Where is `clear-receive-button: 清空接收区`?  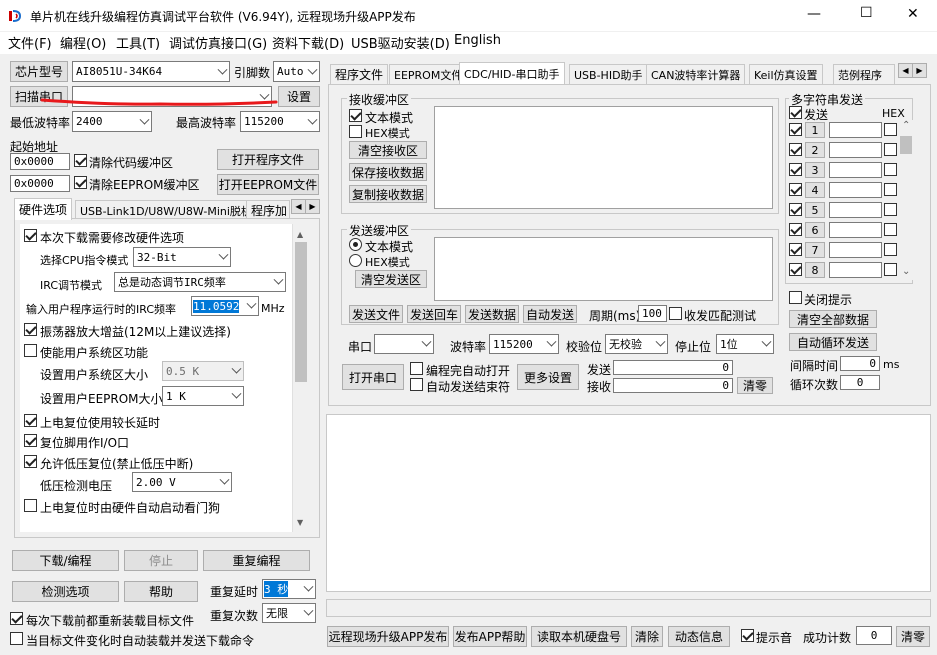
clear-receive-button: 清空接收区 is located at coordinates (388, 150).